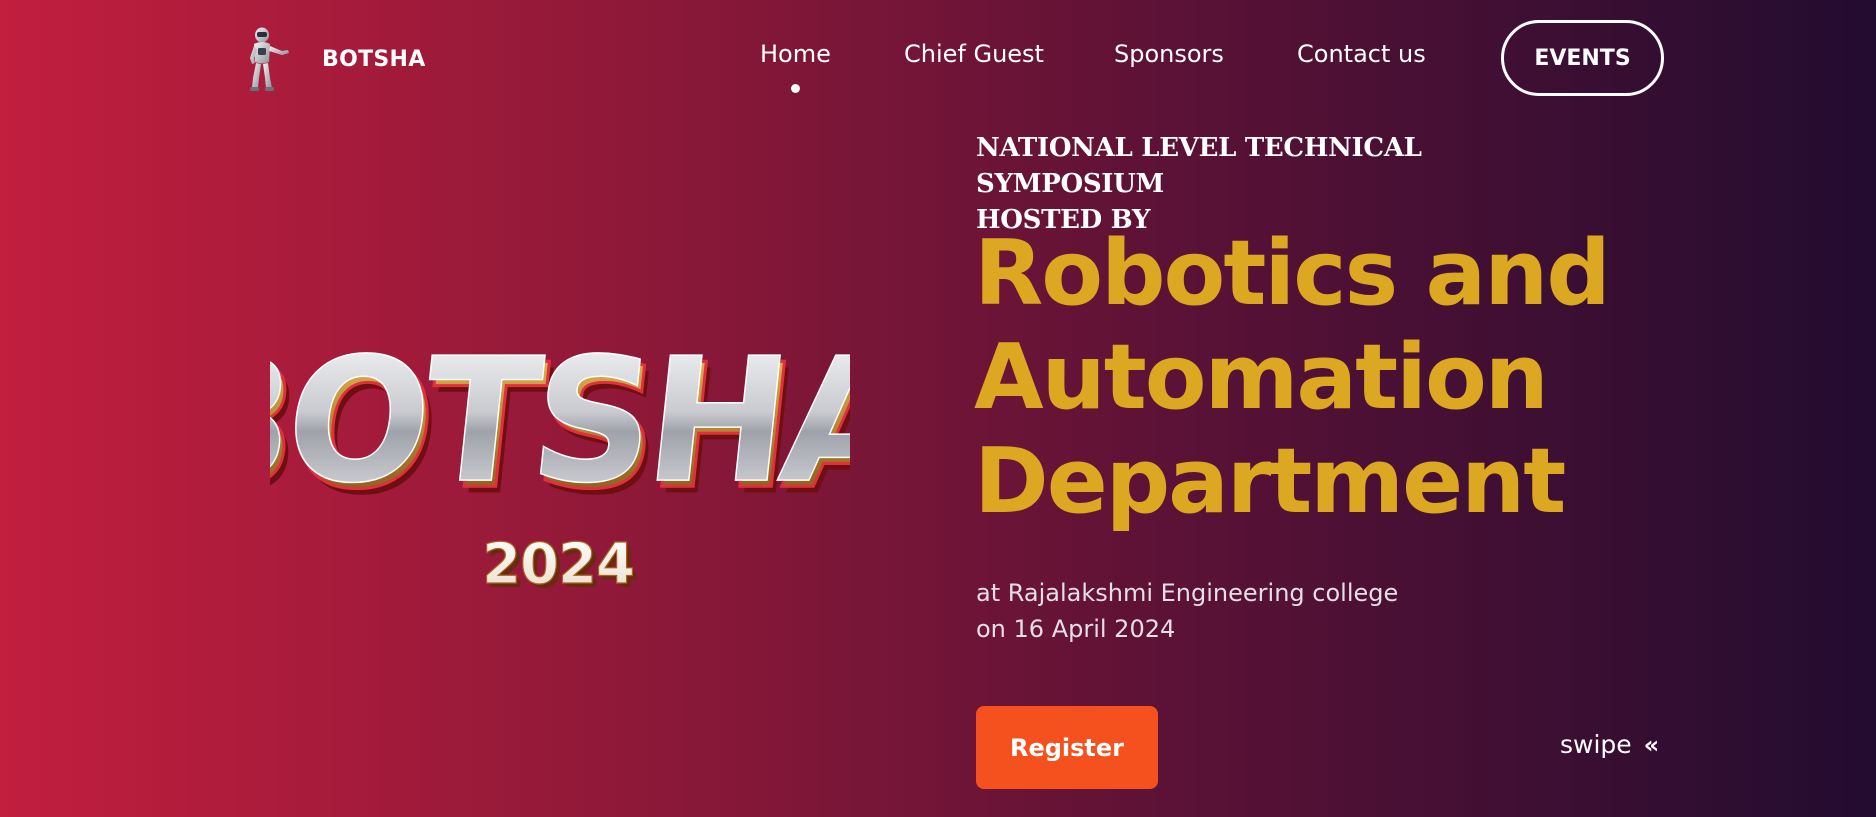 Image resolution: width=1876 pixels, height=817 pixels. I want to click on events-button: EVENTS, so click(1582, 58).